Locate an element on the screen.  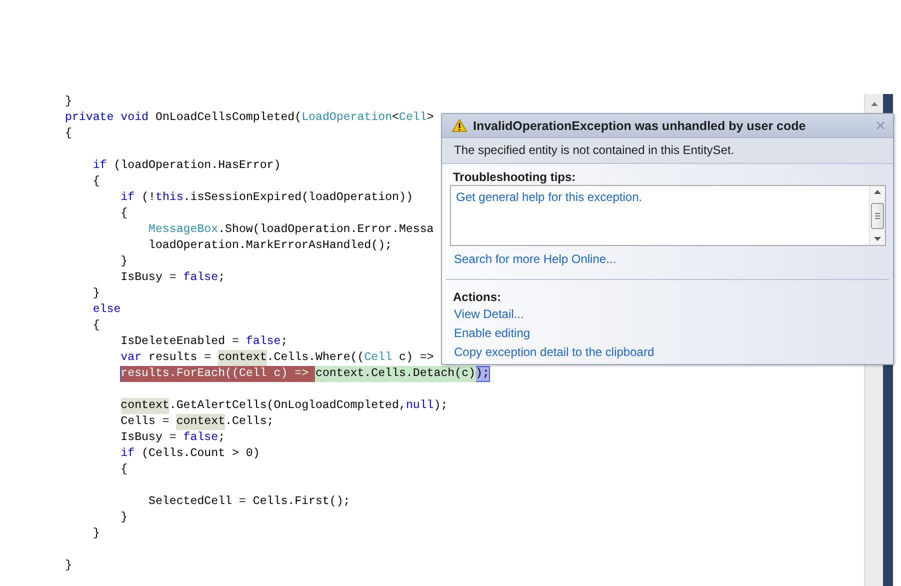
code-token: loadOperation.MarkErrorAsHandled(); is located at coordinates (270, 246).